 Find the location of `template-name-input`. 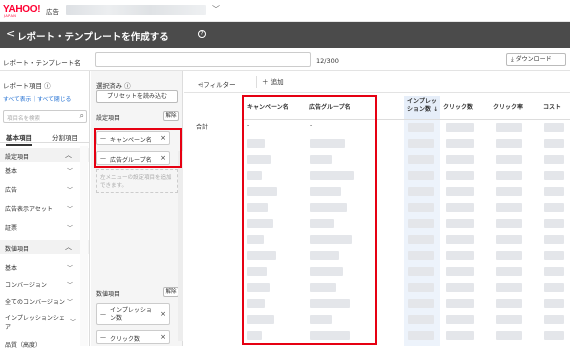

template-name-input is located at coordinates (203, 59).